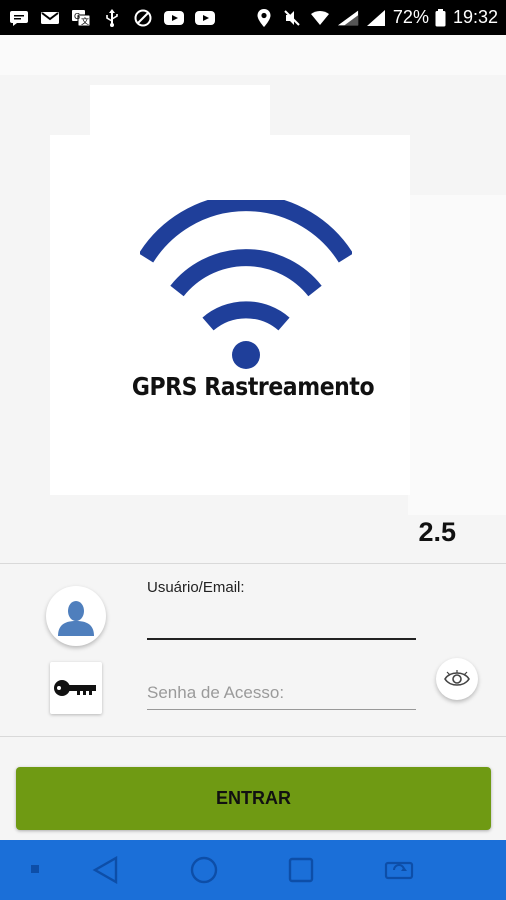 This screenshot has height=900, width=506. I want to click on svg-text: 文, so click(85, 21).